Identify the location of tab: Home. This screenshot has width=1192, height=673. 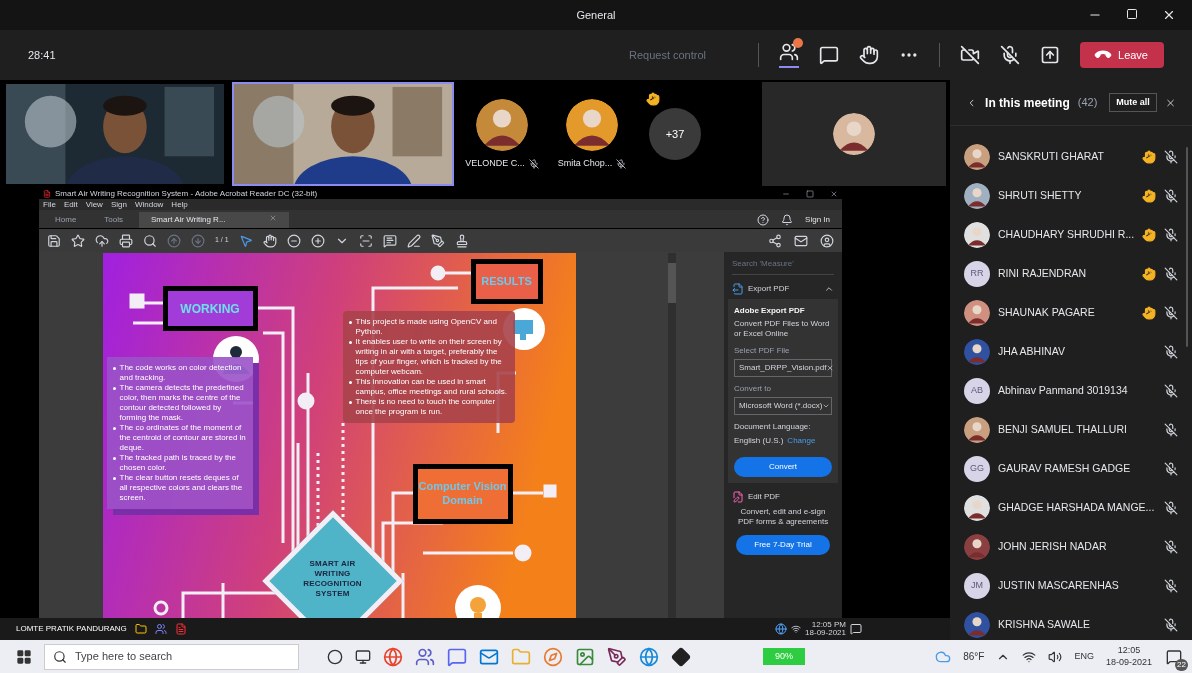
(66, 220).